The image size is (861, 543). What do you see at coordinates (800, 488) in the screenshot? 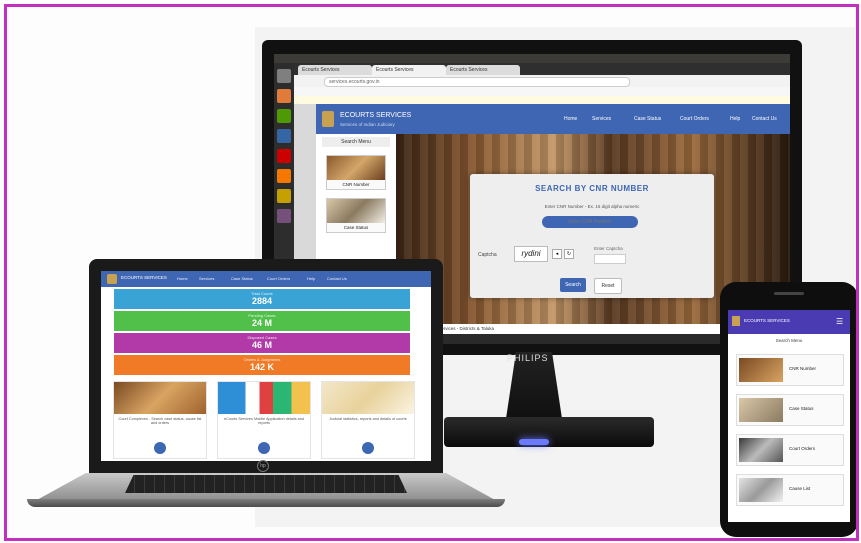
I see `card-label: Cause List` at bounding box center [800, 488].